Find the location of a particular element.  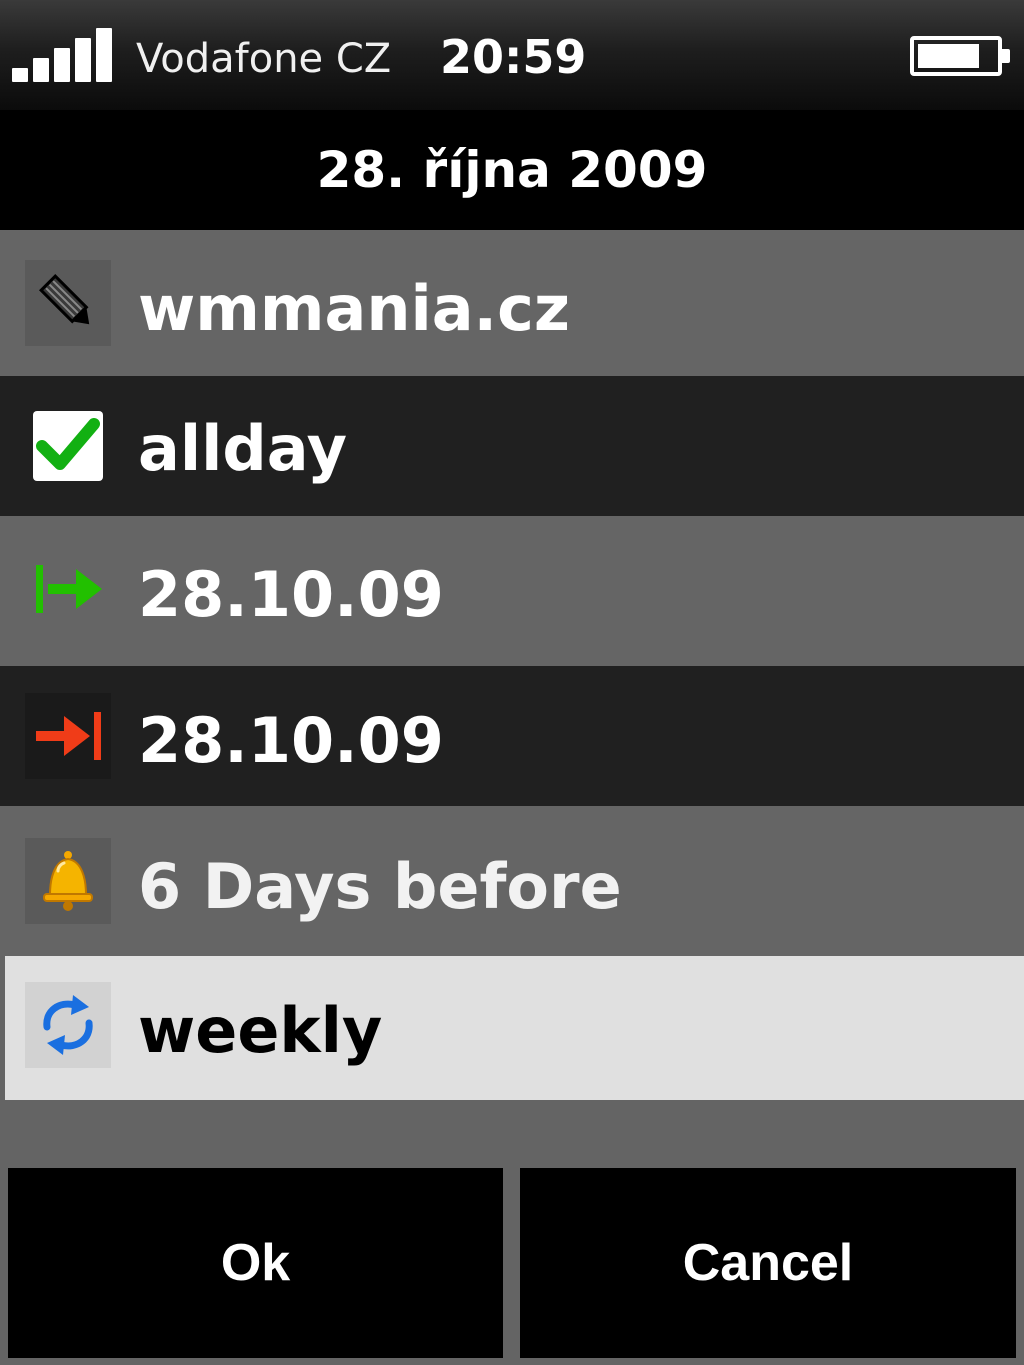

status-clock: 20:59 is located at coordinates (513, 57).